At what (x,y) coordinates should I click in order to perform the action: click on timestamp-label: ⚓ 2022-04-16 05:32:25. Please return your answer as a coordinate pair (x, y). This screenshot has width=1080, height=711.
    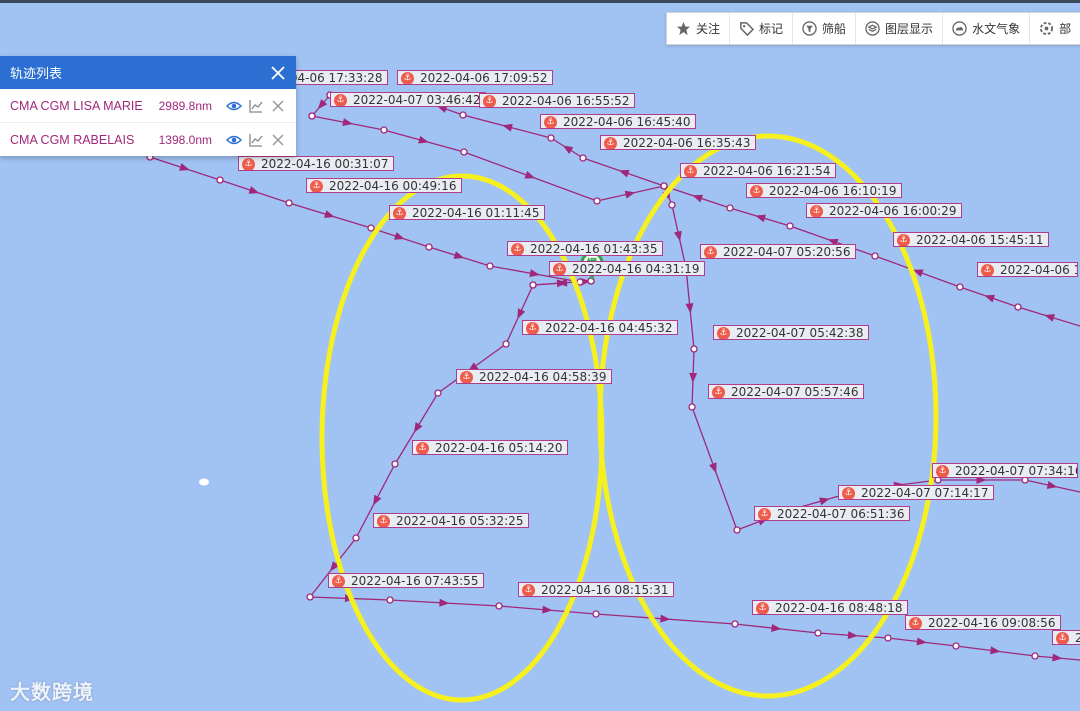
    Looking at the image, I should click on (451, 520).